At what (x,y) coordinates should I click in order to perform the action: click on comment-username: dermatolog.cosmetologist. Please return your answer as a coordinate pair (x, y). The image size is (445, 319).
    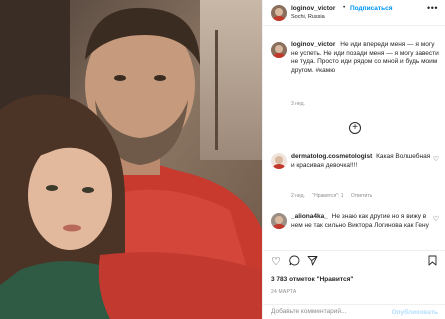
    Looking at the image, I should click on (331, 156).